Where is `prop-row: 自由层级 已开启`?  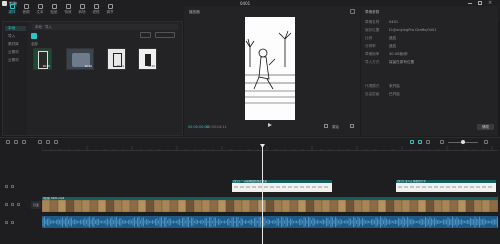
prop-row: 自由层级 已开启 is located at coordinates (382, 94).